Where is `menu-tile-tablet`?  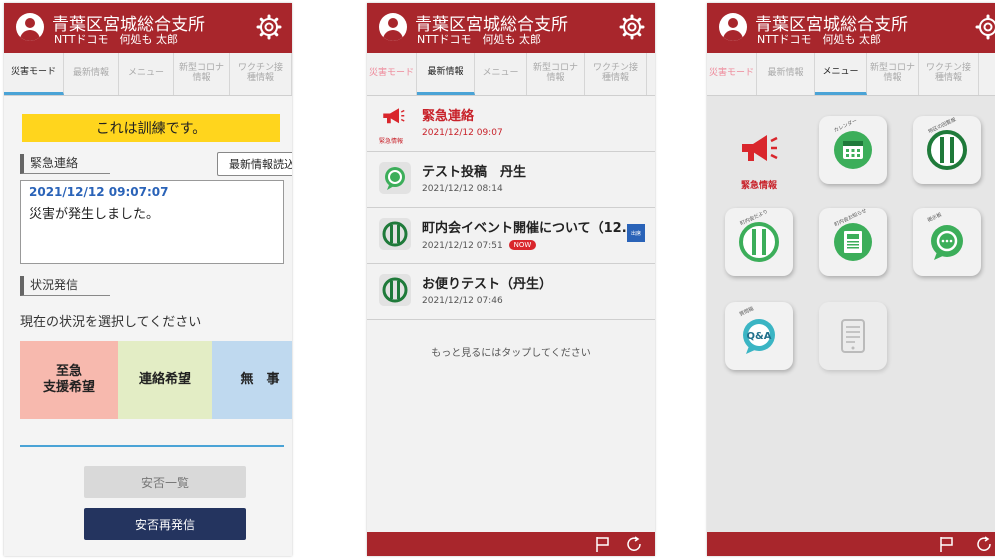 menu-tile-tablet is located at coordinates (853, 336).